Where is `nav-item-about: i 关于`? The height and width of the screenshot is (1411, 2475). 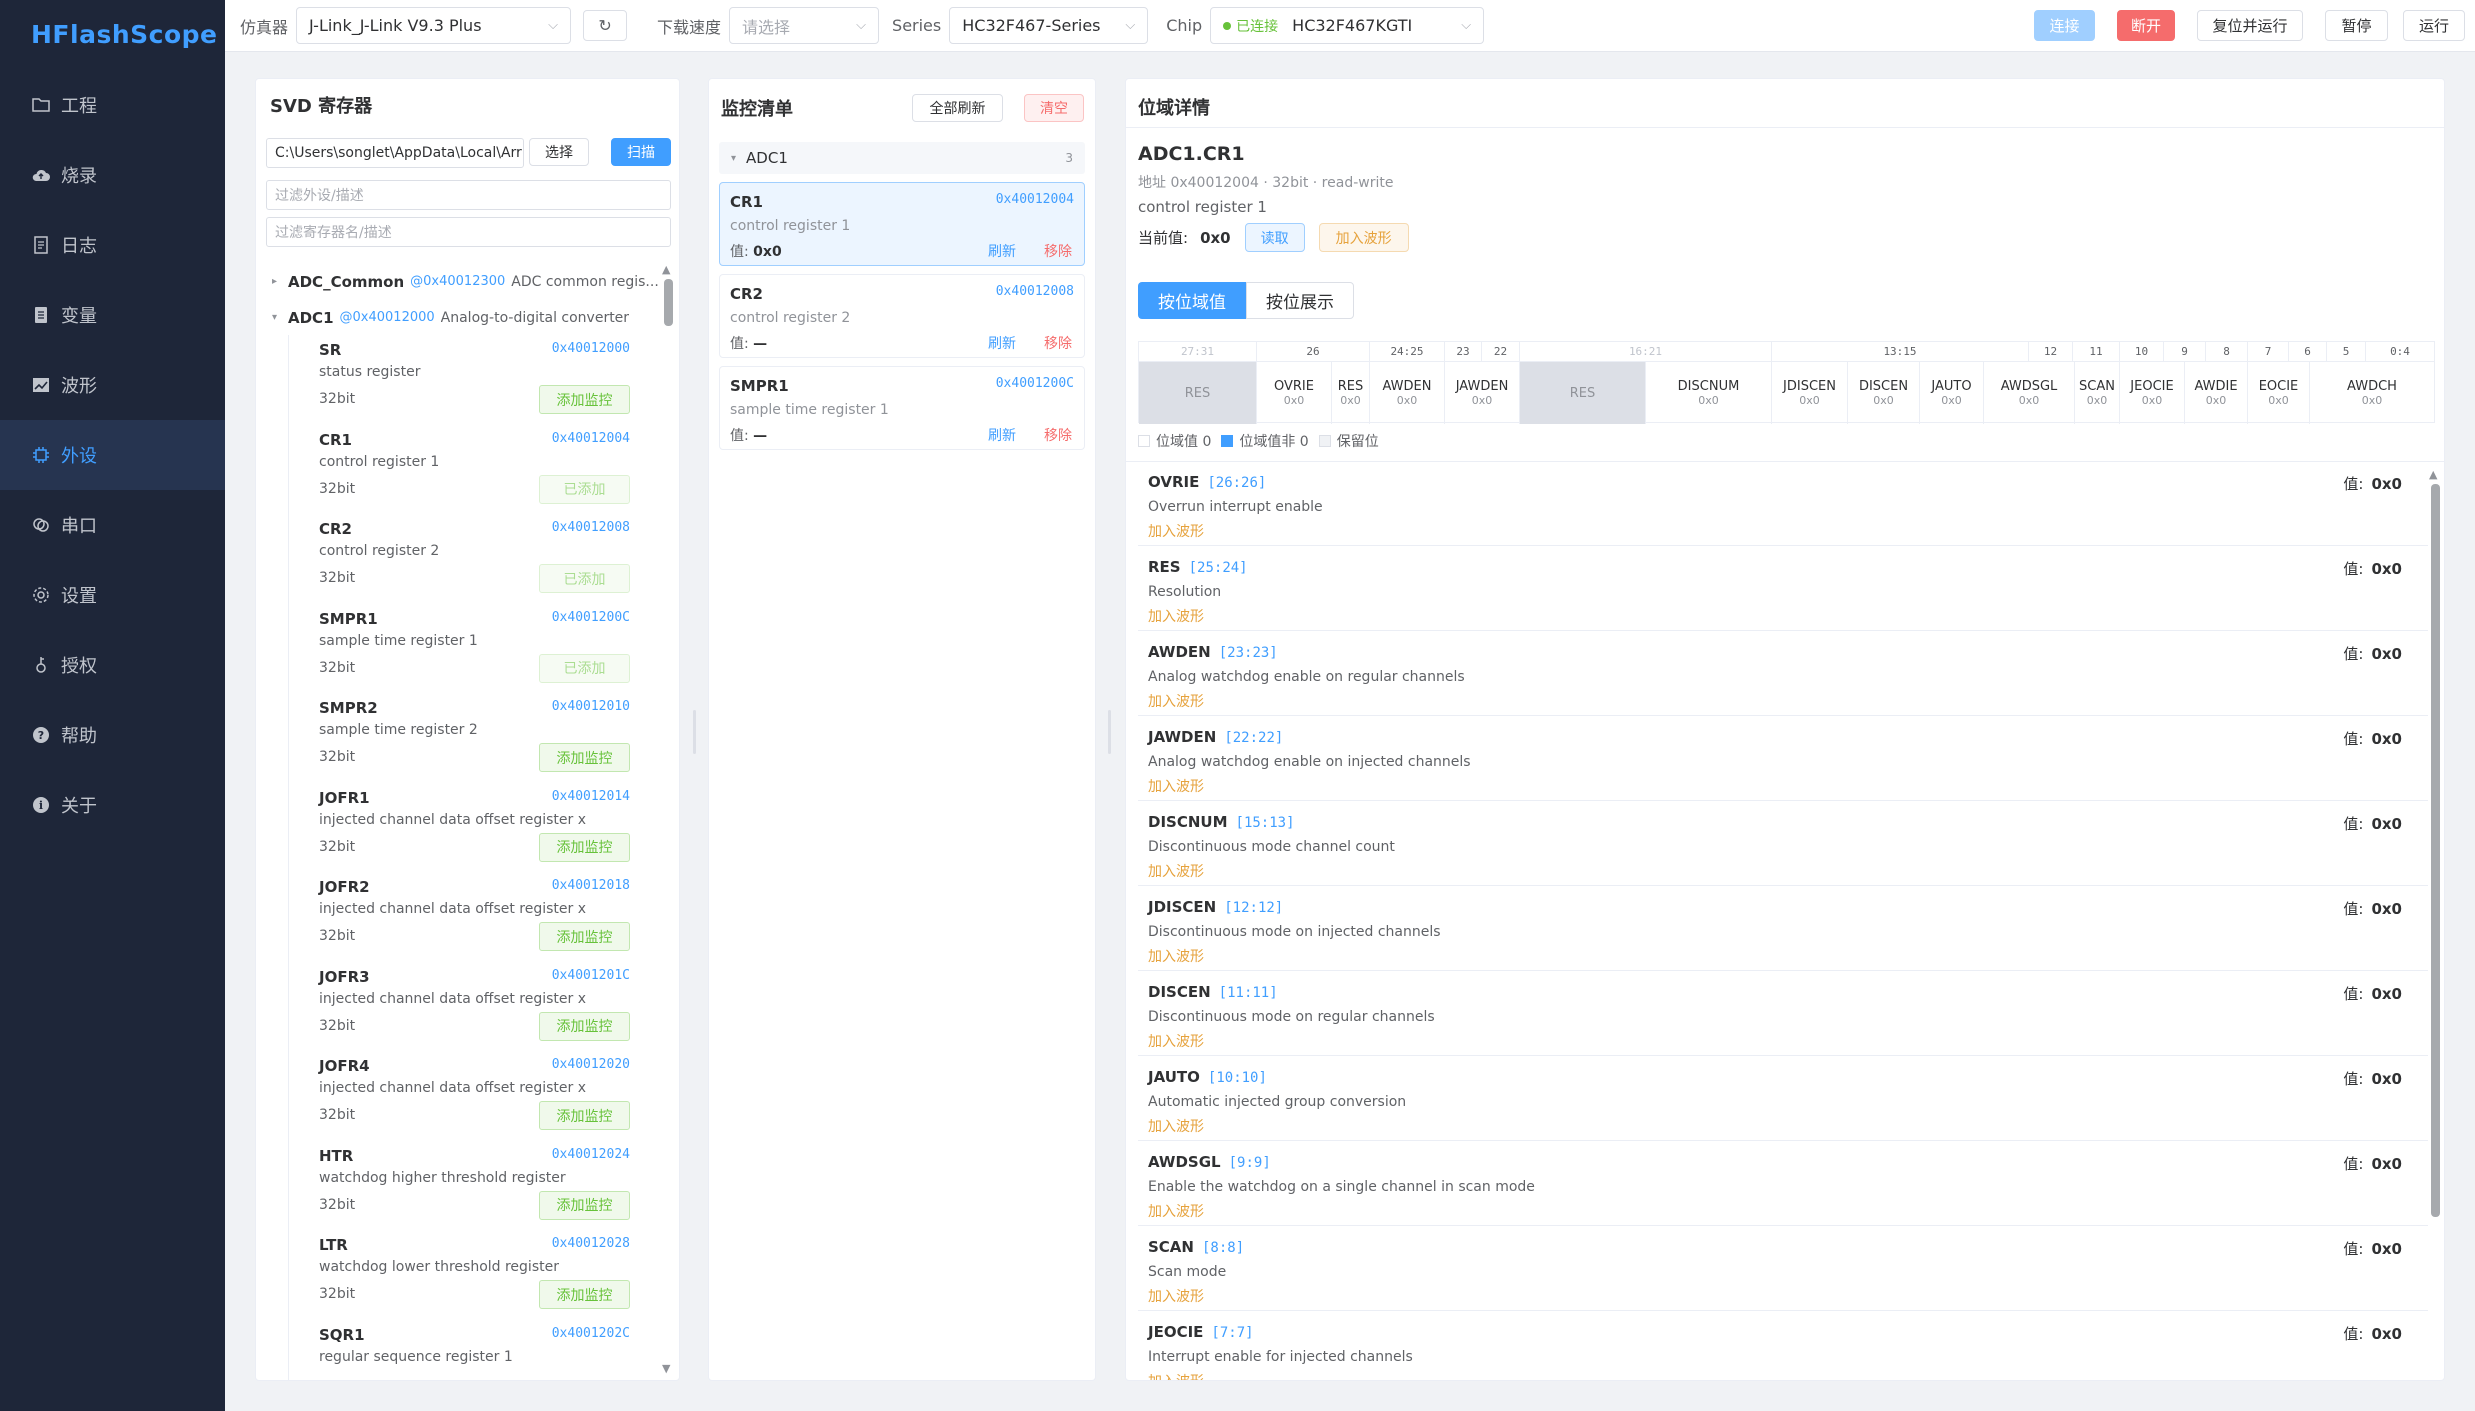 nav-item-about: i 关于 is located at coordinates (112, 805).